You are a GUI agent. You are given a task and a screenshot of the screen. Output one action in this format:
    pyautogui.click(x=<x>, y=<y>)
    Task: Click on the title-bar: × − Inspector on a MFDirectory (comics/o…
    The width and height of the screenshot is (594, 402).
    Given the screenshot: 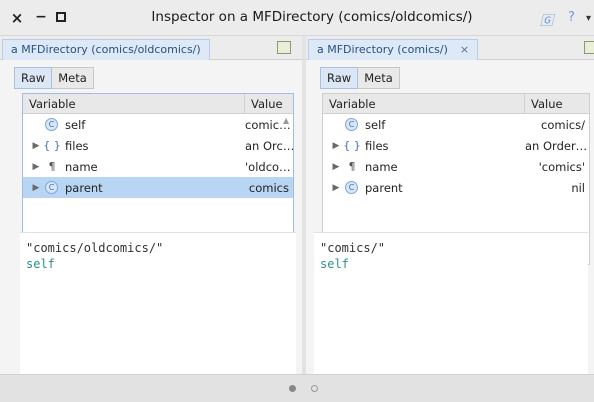 What is the action you would take?
    pyautogui.click(x=297, y=18)
    